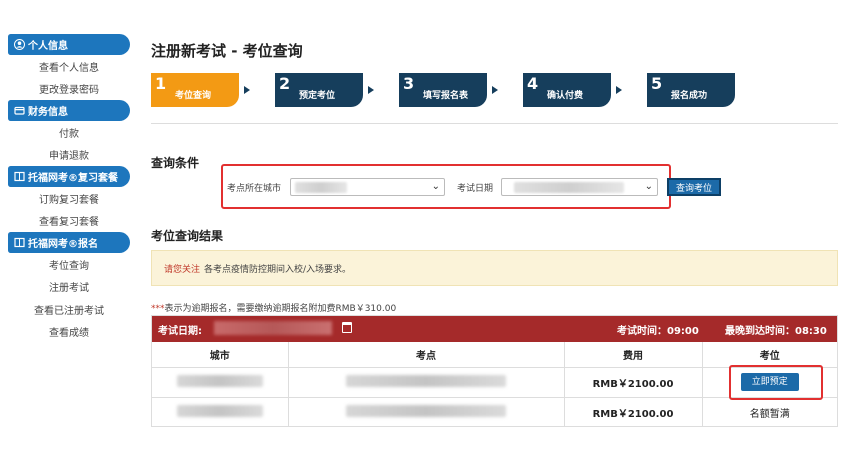  What do you see at coordinates (776, 331) in the screenshot?
I see `latest-arrival-time: 最晚到达时间：08:30` at bounding box center [776, 331].